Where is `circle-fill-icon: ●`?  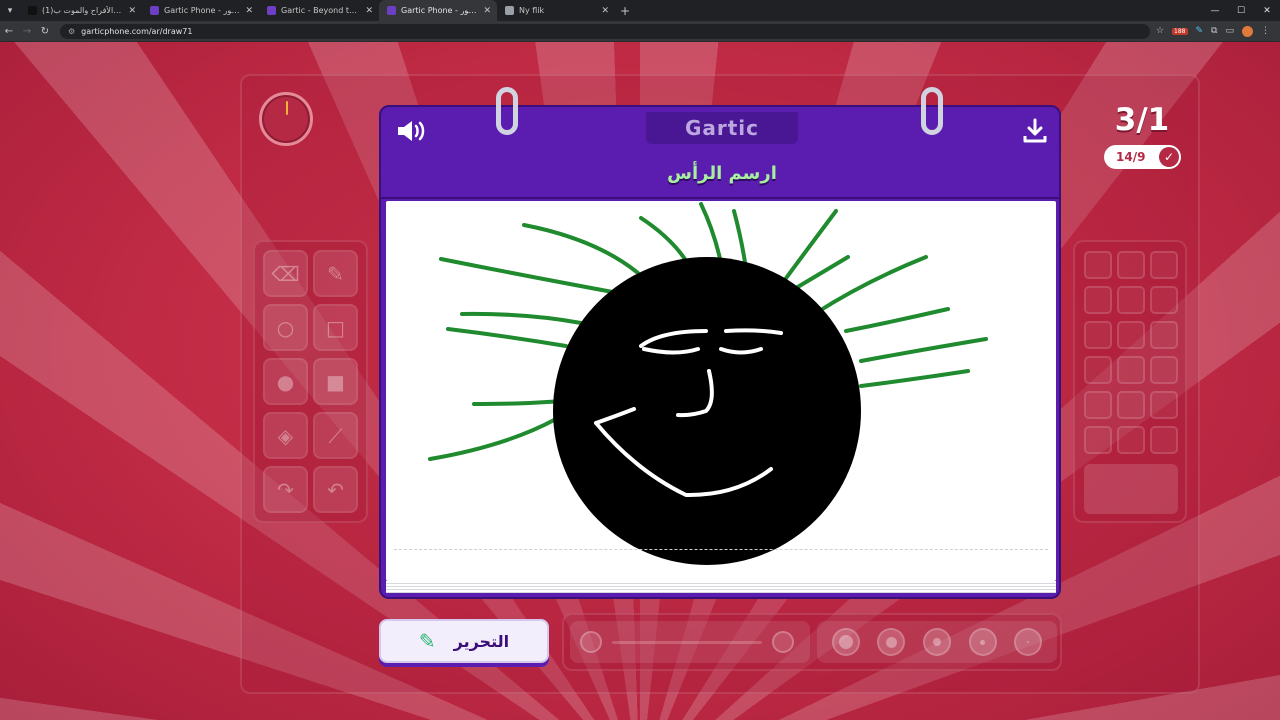
circle-fill-icon: ● is located at coordinates (285, 381).